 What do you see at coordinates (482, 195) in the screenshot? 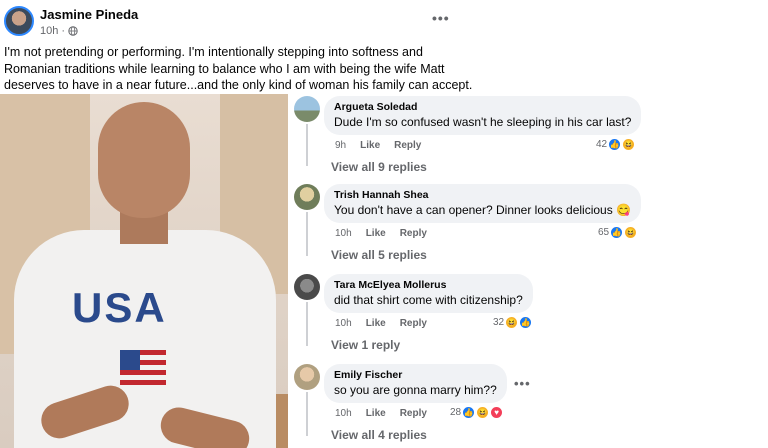
I see `commenter-name: Trish Hannah Shea` at bounding box center [482, 195].